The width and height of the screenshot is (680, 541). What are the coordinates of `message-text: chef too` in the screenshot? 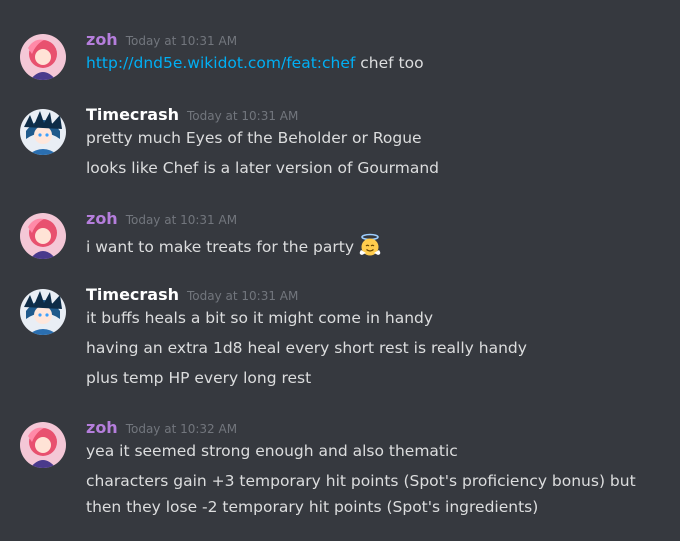 It's located at (389, 63).